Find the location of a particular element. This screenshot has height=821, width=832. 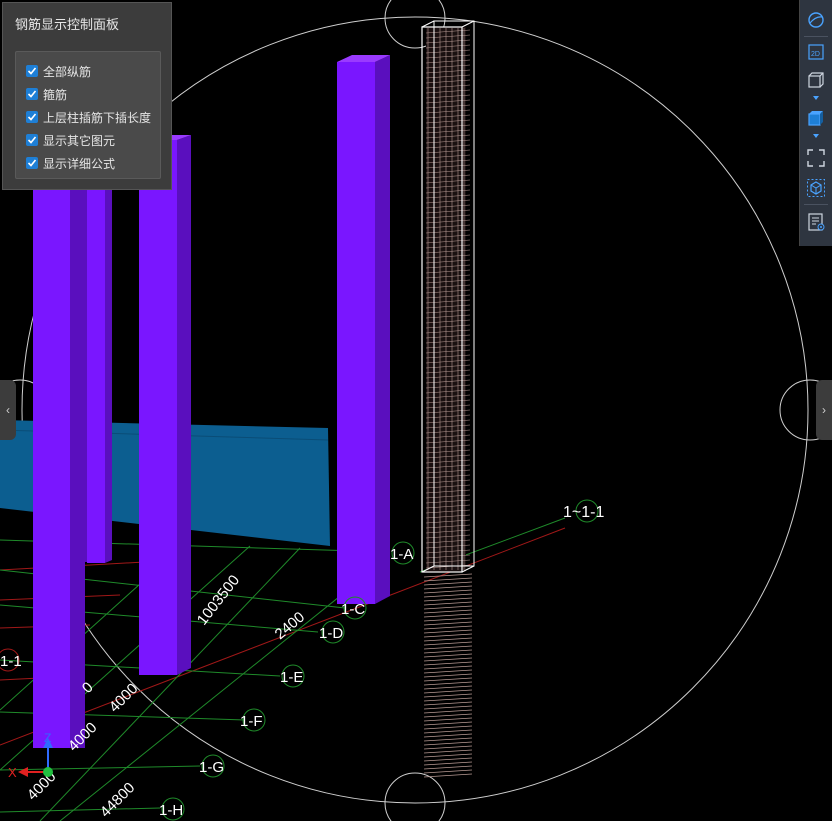

axis-bubble-1-E: 1-E is located at coordinates (292, 676).